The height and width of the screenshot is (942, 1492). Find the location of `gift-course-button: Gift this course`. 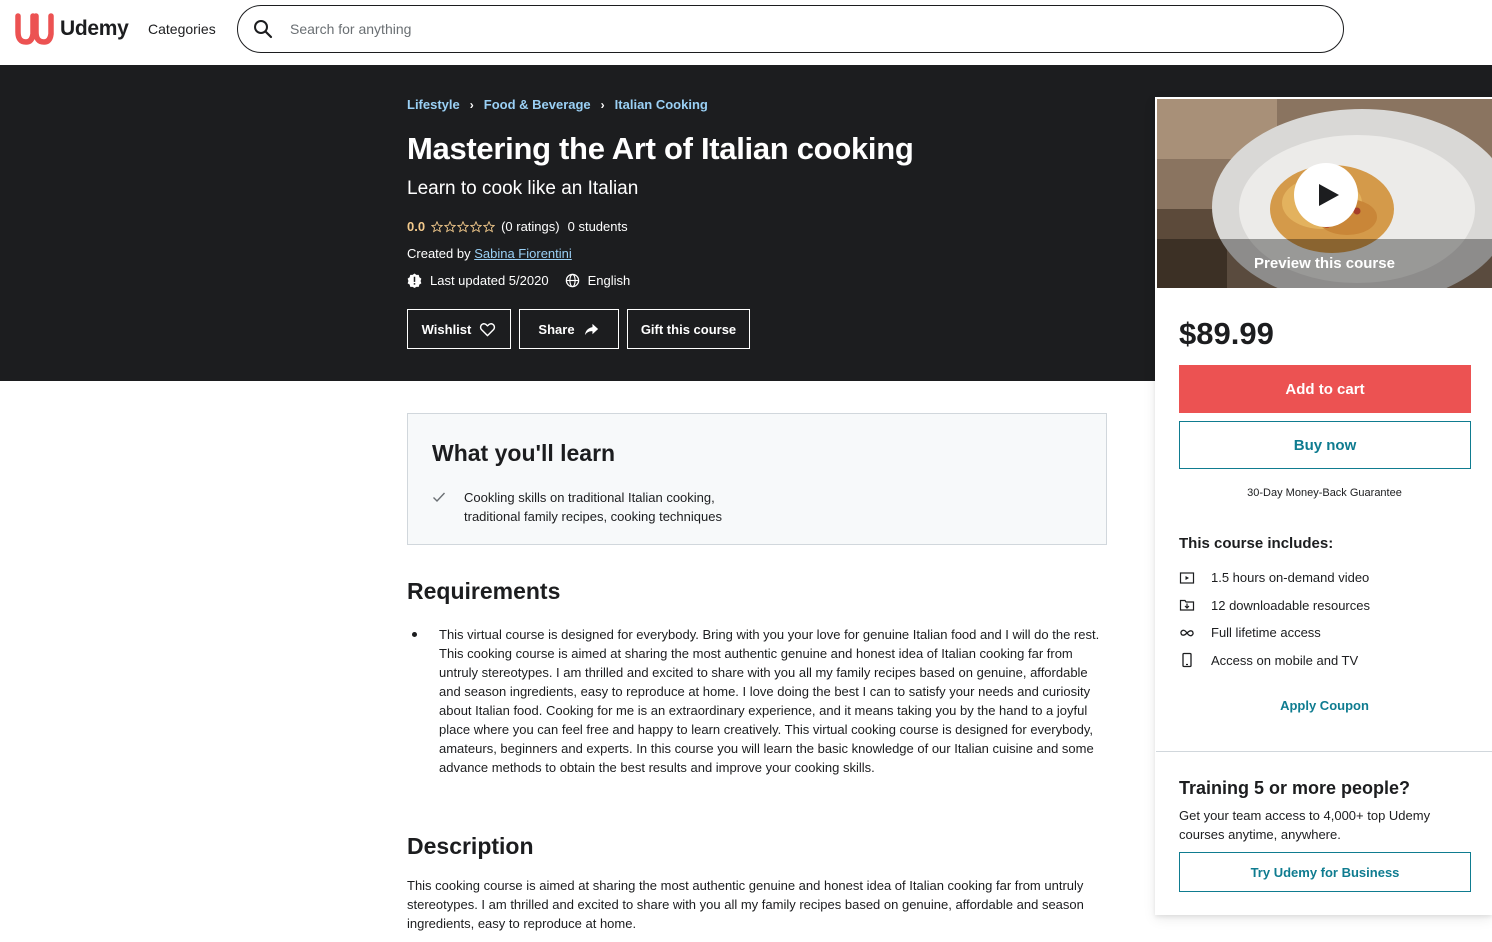

gift-course-button: Gift this course is located at coordinates (688, 329).